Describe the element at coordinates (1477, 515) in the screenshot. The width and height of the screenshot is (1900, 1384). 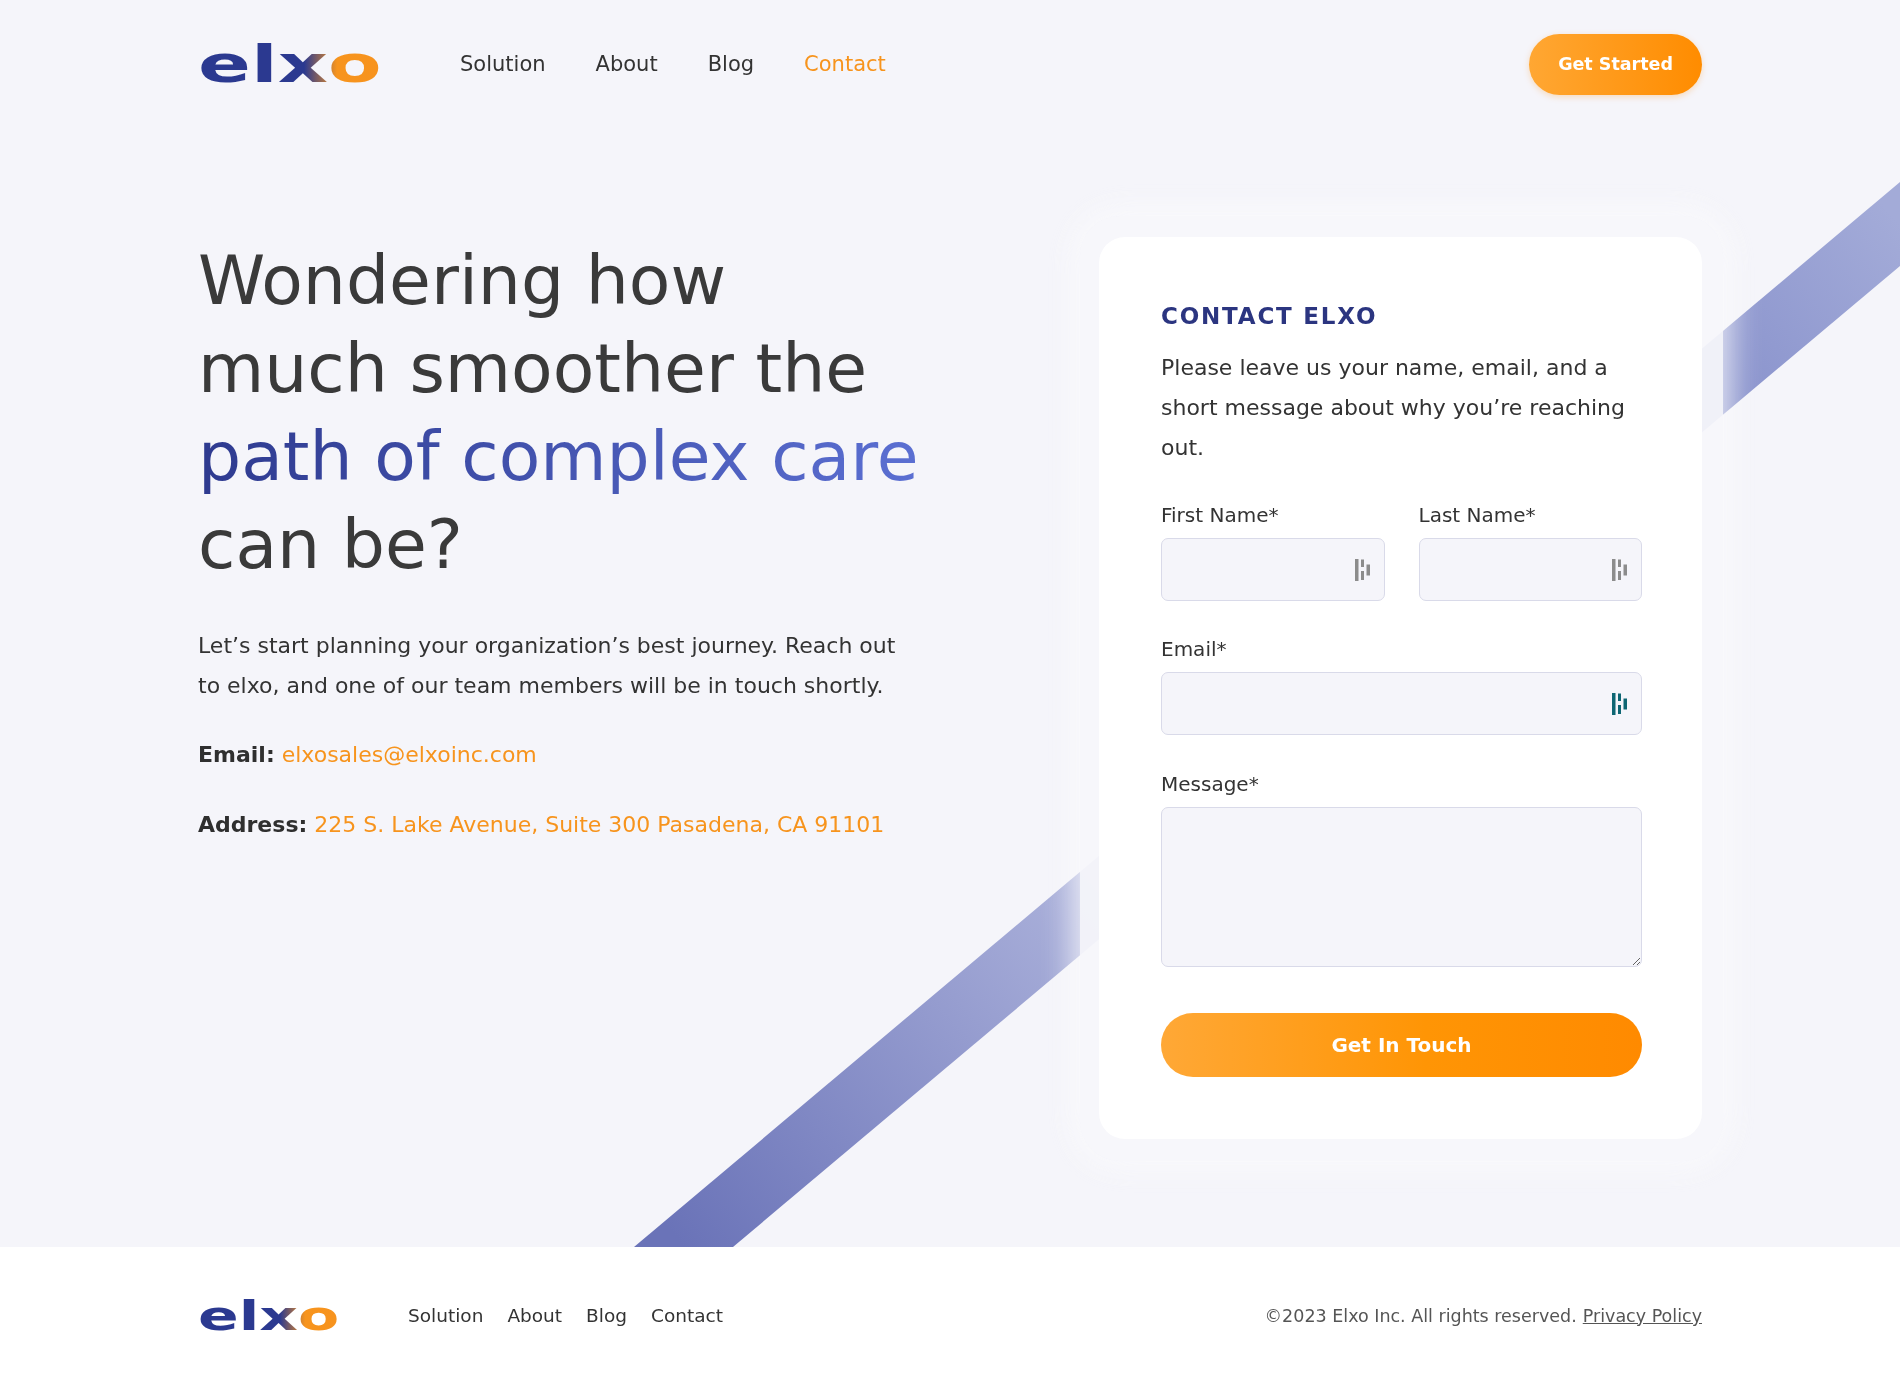
I see `field-label: Last Name*` at that location.